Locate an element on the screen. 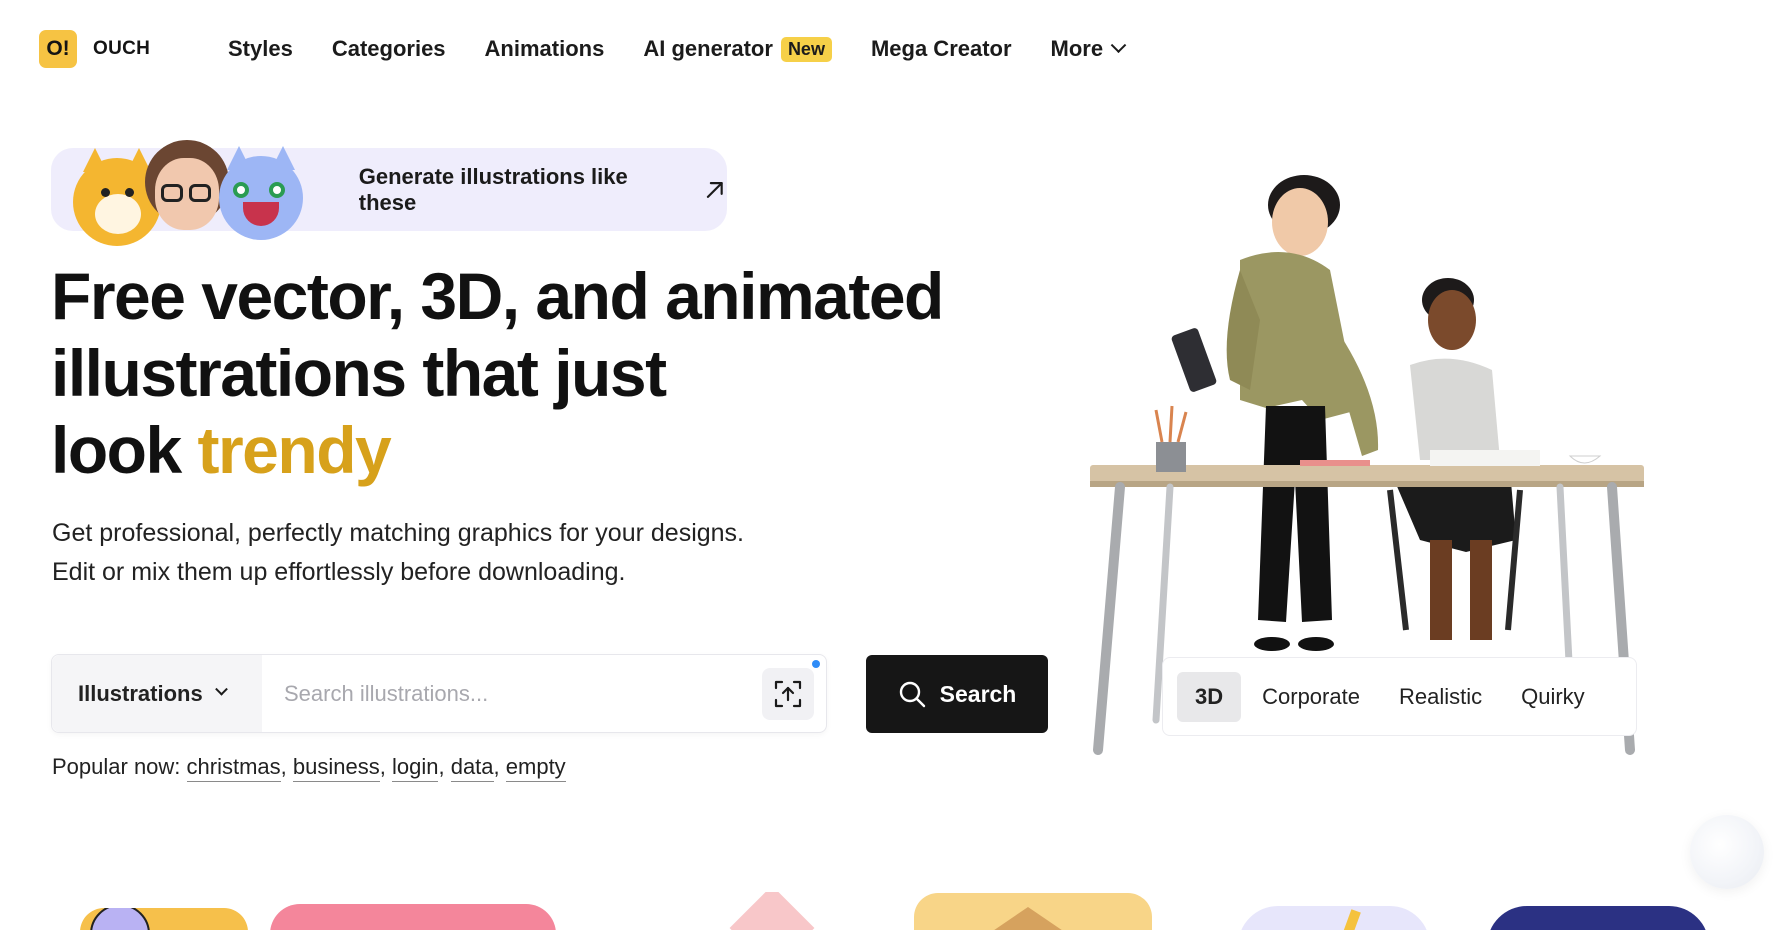  search-input is located at coordinates (512, 693).